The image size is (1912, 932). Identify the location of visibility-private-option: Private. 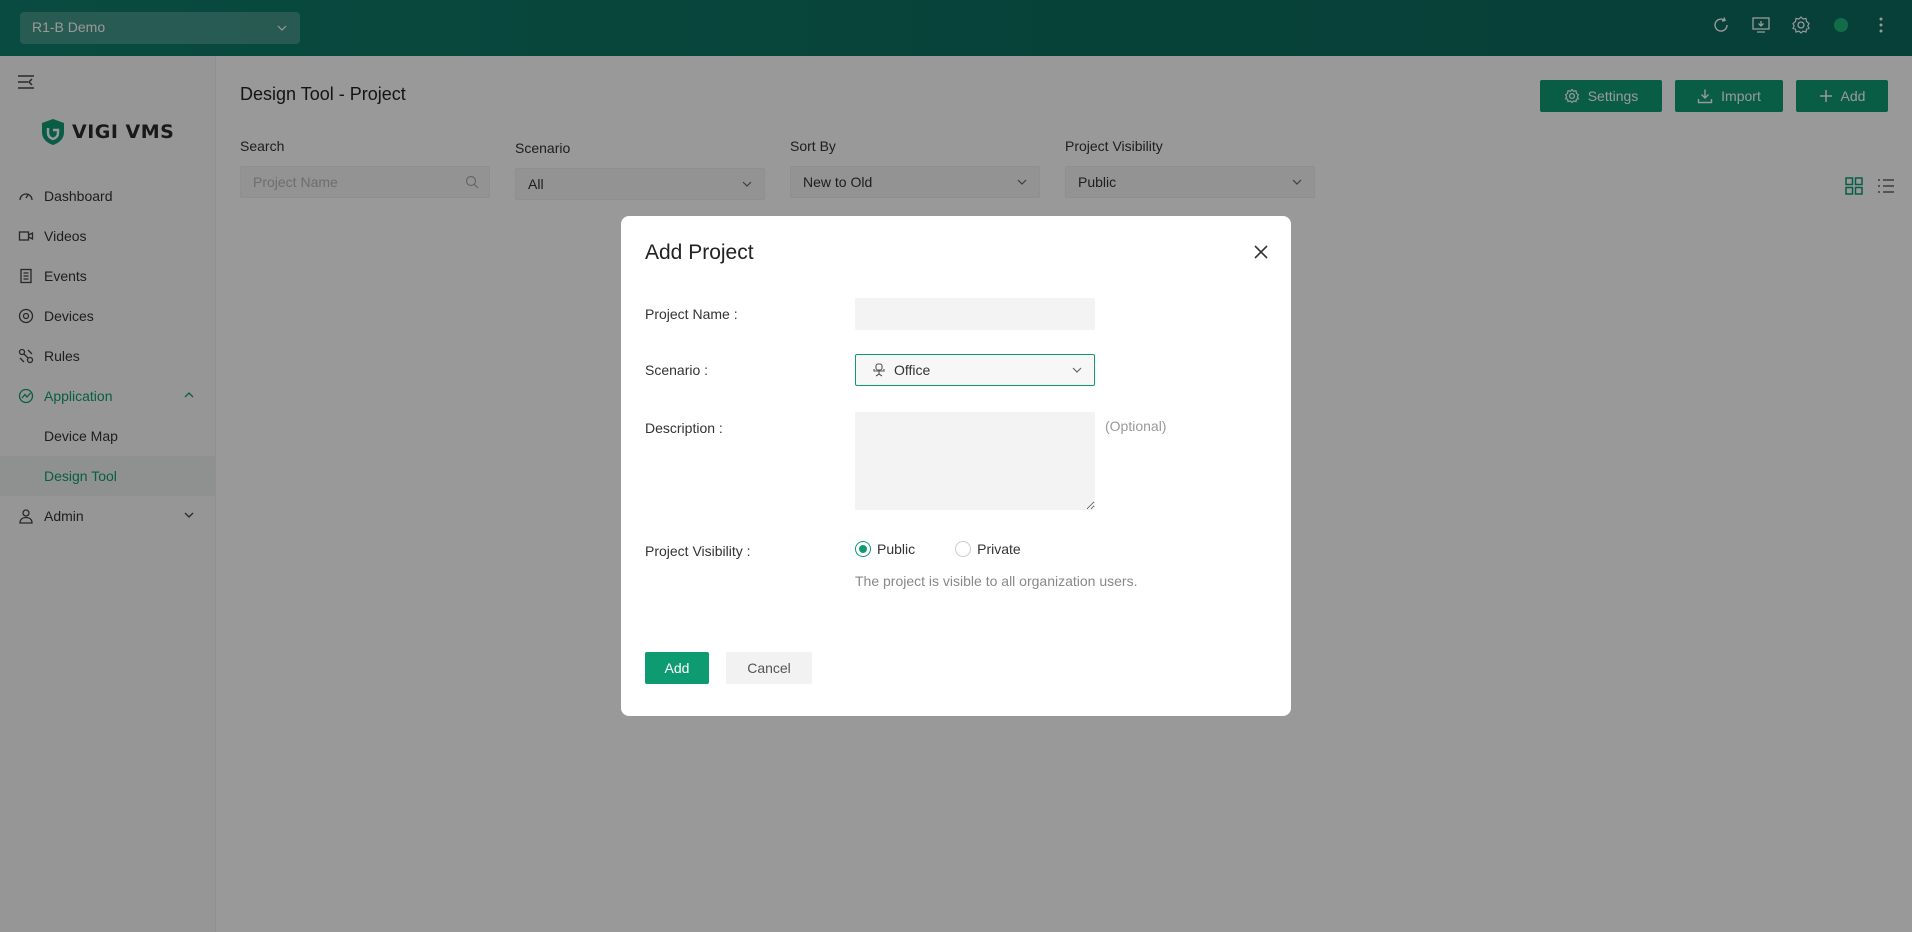
(988, 549).